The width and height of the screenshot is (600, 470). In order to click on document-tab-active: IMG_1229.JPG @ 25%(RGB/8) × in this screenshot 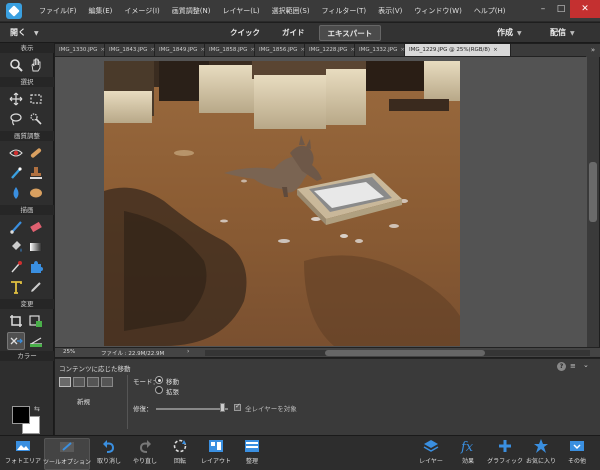, I will do `click(458, 50)`.